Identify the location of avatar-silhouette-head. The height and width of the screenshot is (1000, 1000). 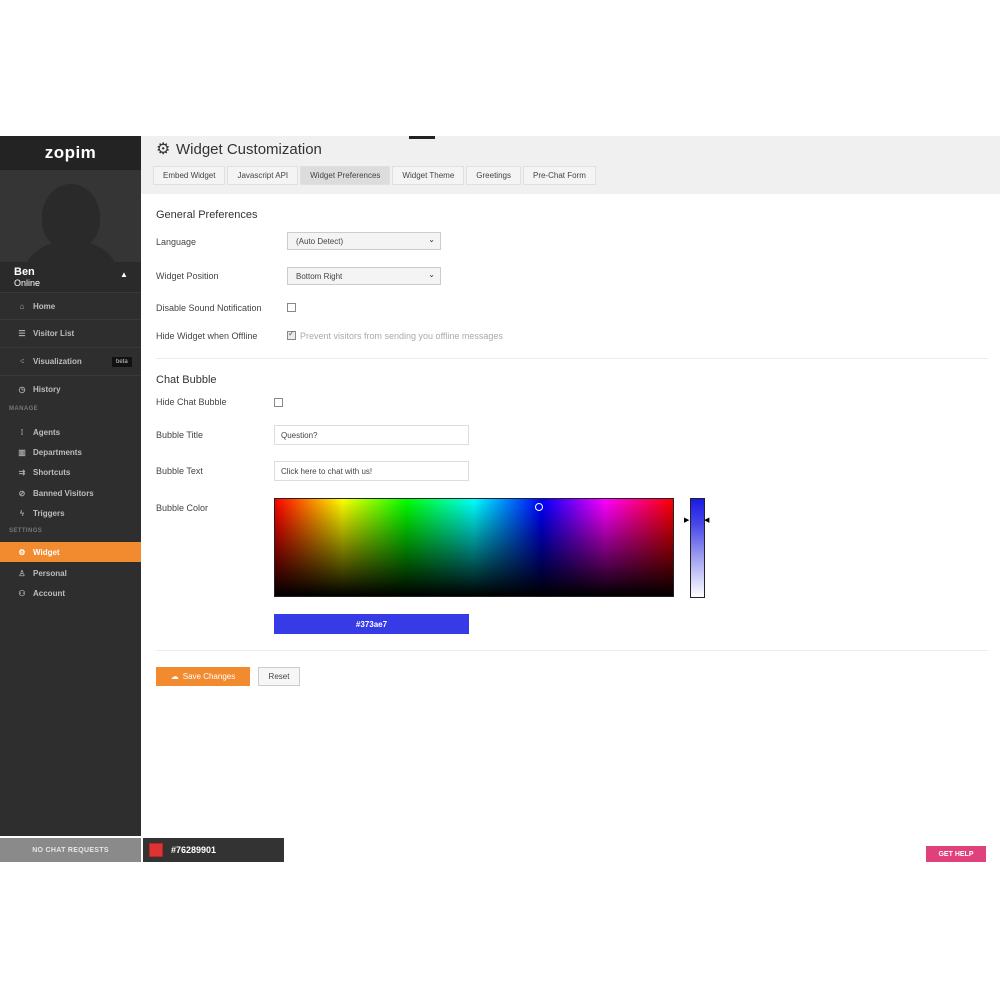
(71, 217).